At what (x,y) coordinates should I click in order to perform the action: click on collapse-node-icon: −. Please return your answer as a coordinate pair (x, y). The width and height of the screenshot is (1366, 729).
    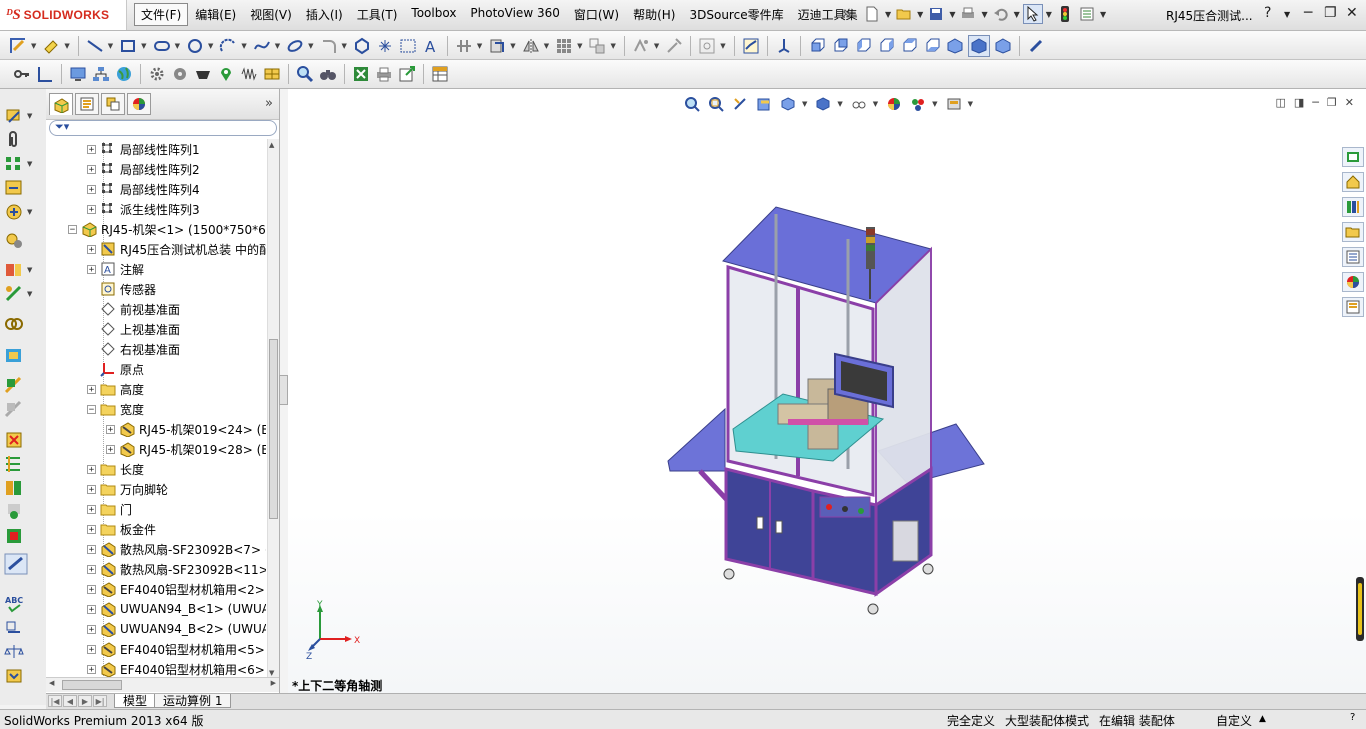
    Looking at the image, I should click on (72, 229).